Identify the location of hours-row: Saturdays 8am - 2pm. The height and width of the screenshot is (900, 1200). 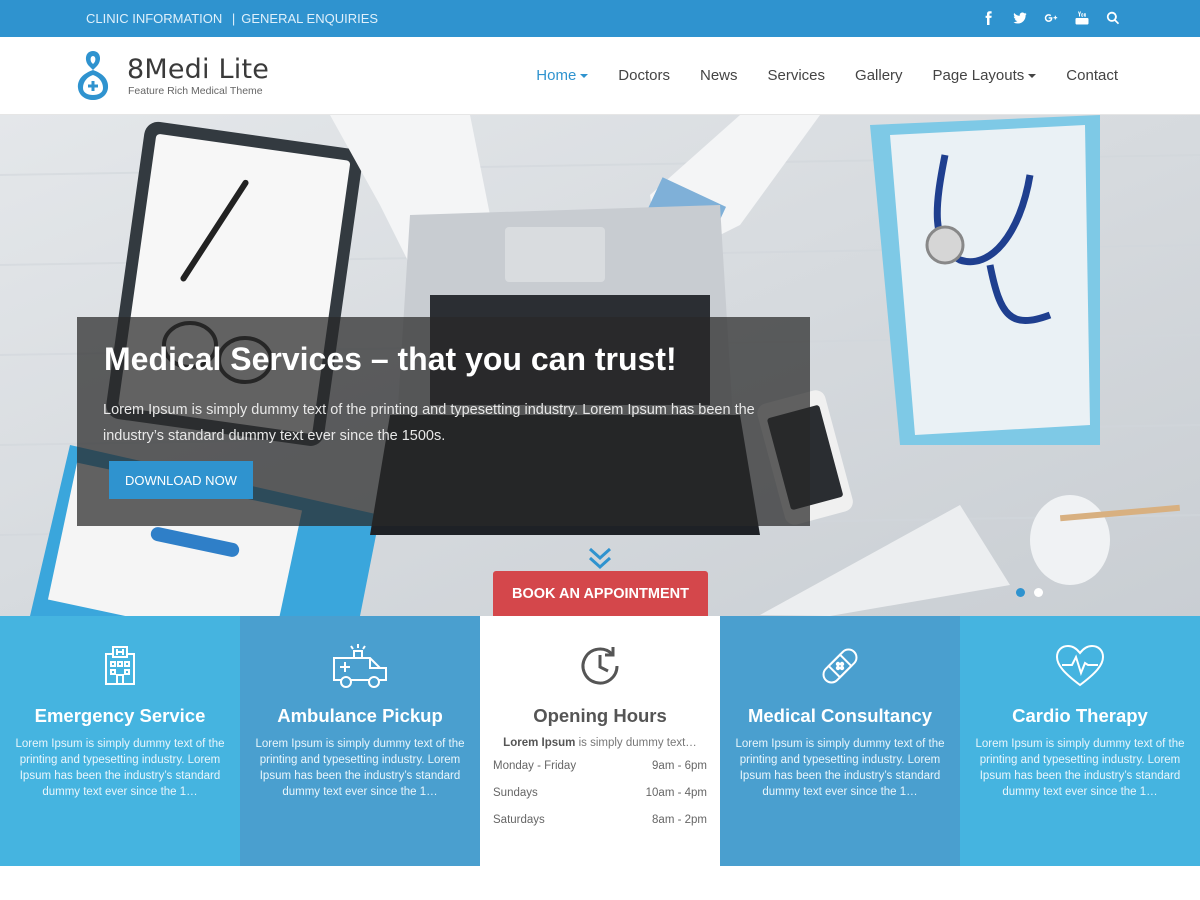
(600, 825).